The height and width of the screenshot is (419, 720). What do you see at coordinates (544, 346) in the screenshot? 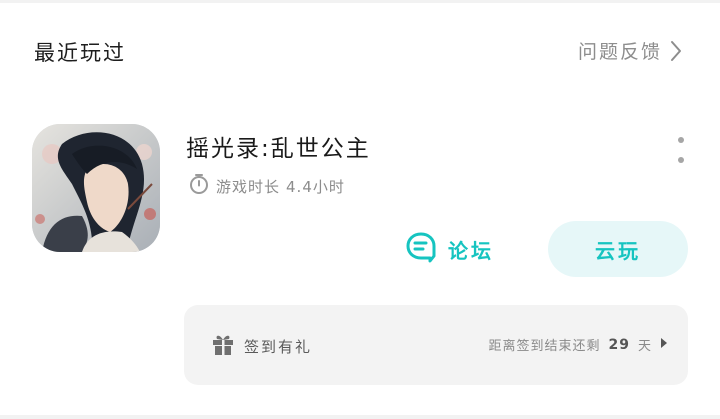
I see `countdown-prefix: 距离签到结束还剩` at bounding box center [544, 346].